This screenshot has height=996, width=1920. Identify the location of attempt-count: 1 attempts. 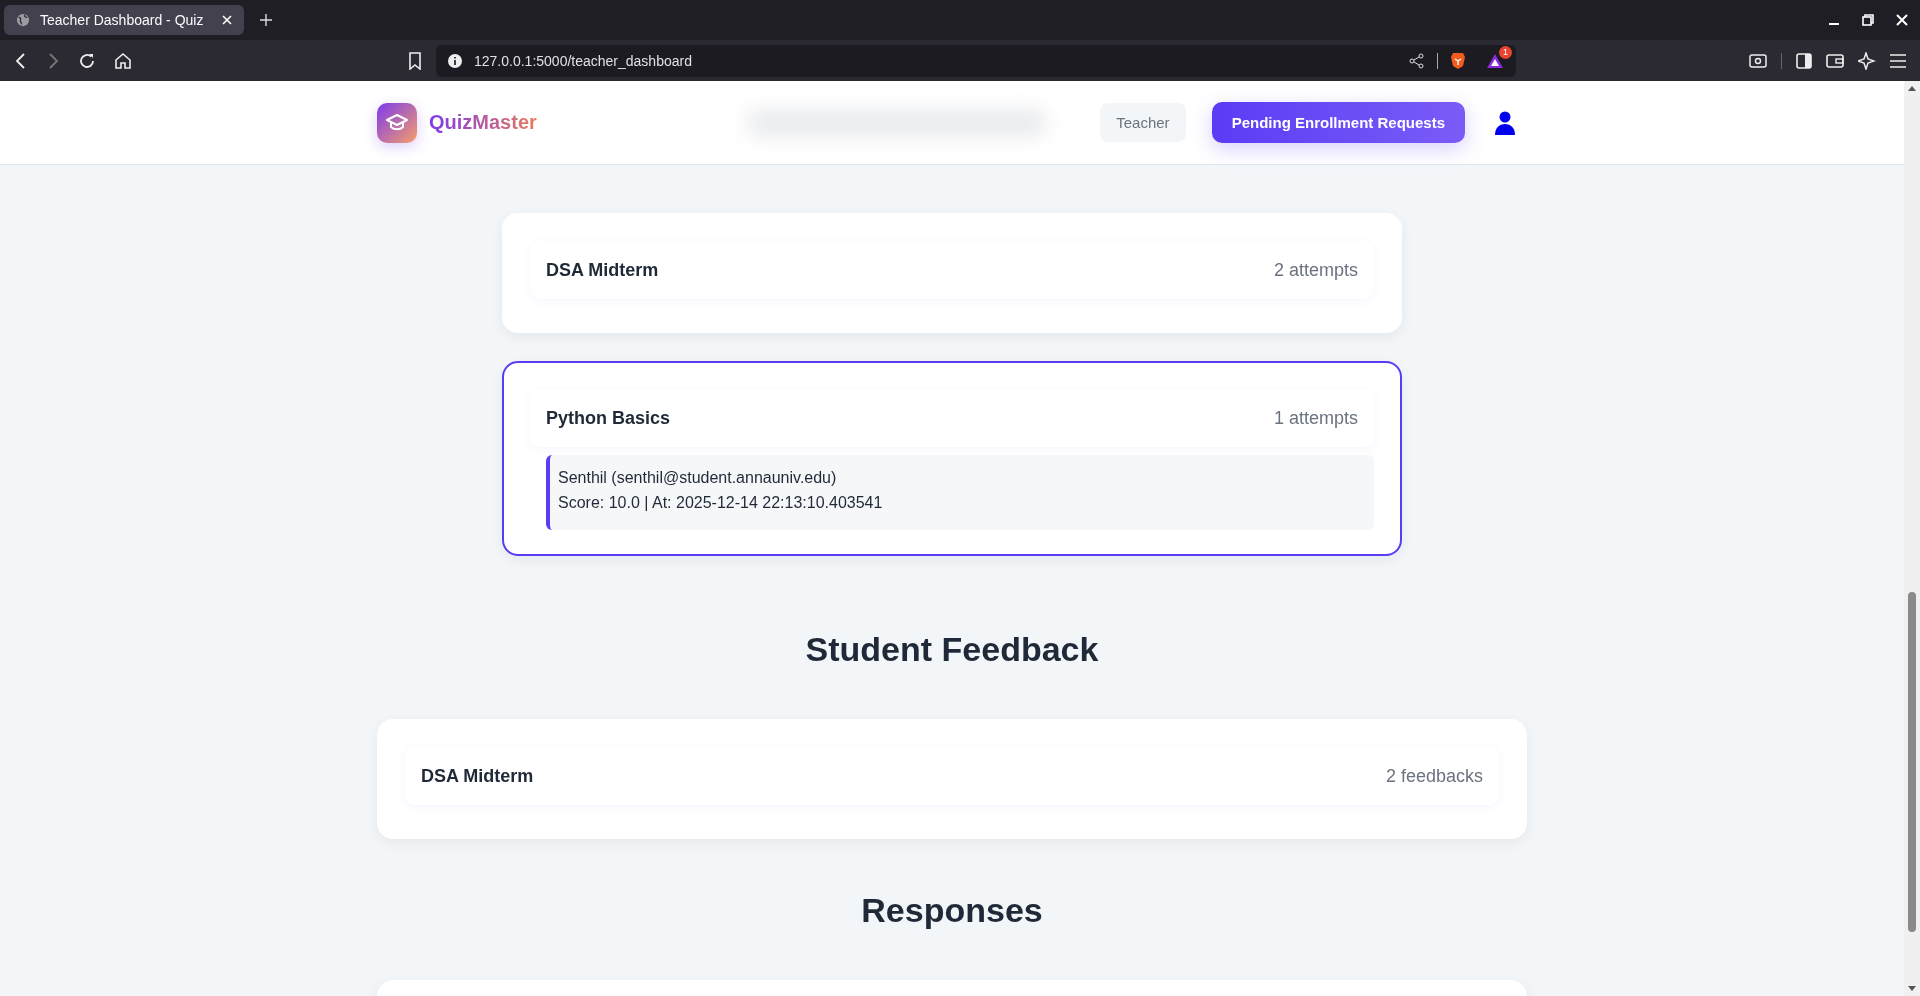
(1315, 418).